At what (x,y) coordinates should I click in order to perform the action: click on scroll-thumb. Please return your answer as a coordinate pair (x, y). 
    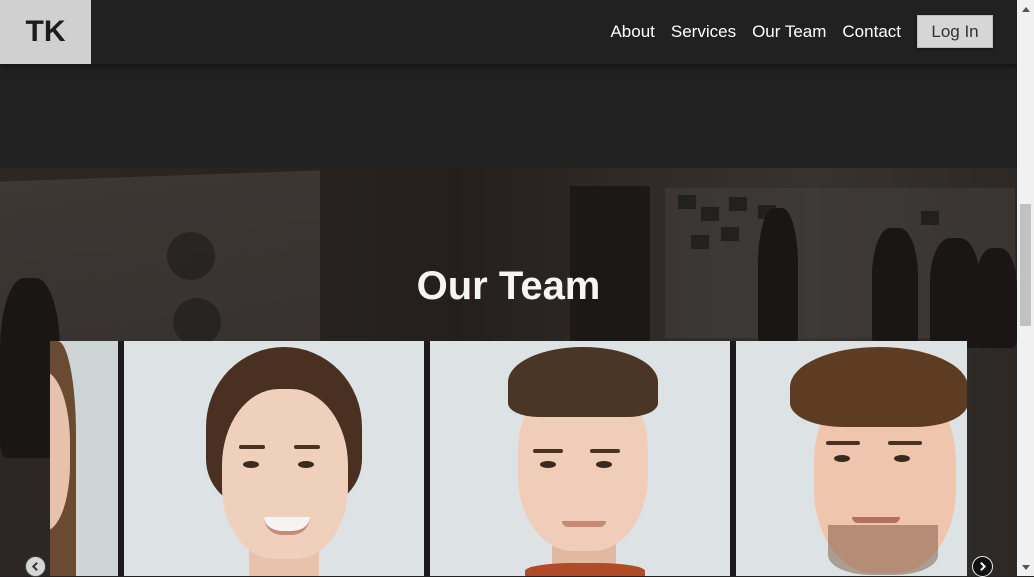
    Looking at the image, I should click on (1025, 265).